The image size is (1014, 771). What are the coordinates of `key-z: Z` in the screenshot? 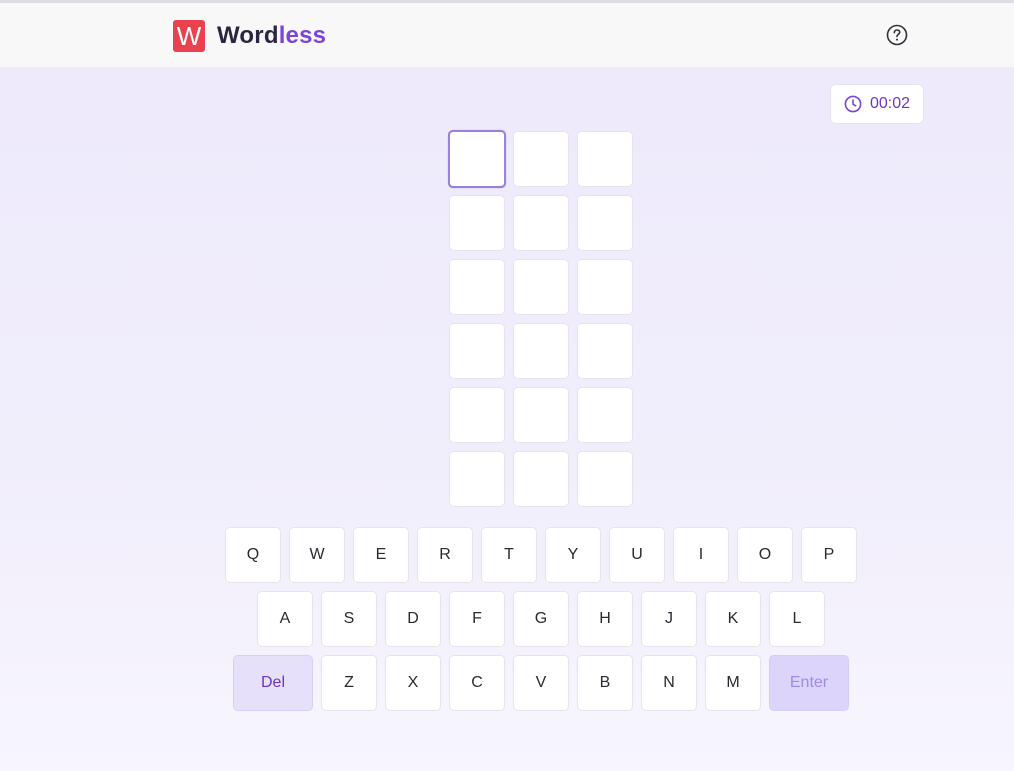 It's located at (349, 683).